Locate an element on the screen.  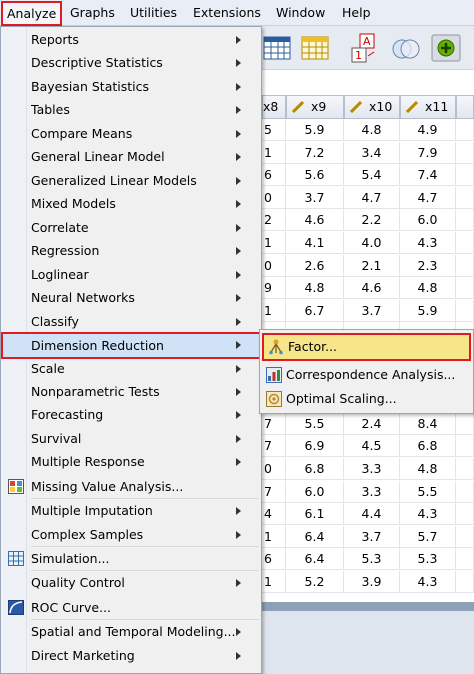
grid-cell: 5.9 is located at coordinates (315, 130).